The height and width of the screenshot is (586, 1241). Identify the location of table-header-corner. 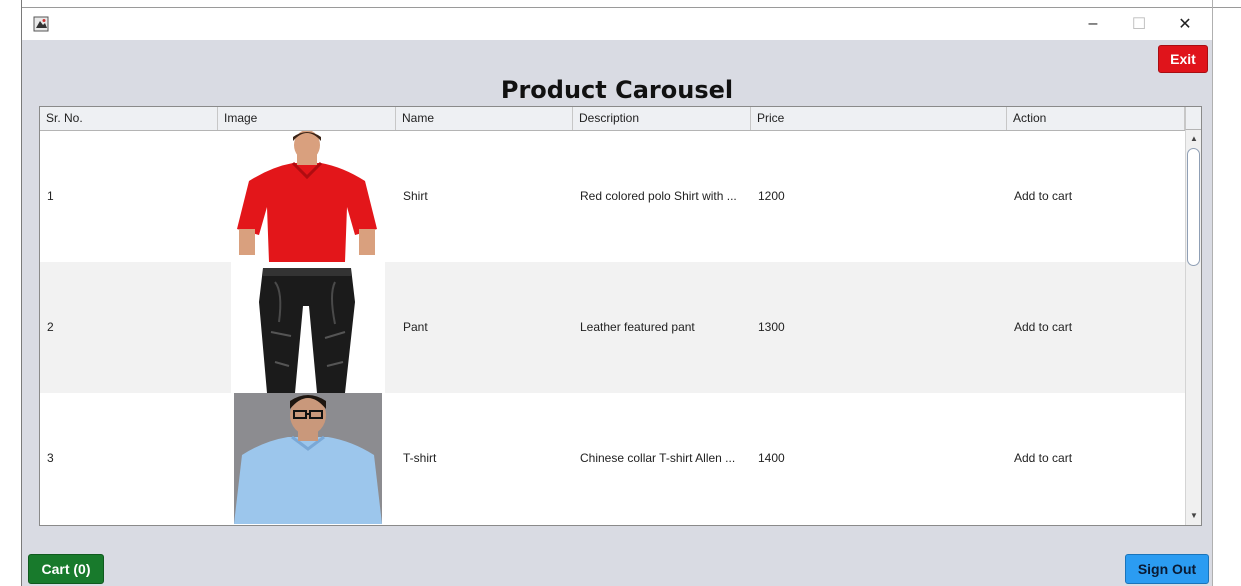
(1193, 118).